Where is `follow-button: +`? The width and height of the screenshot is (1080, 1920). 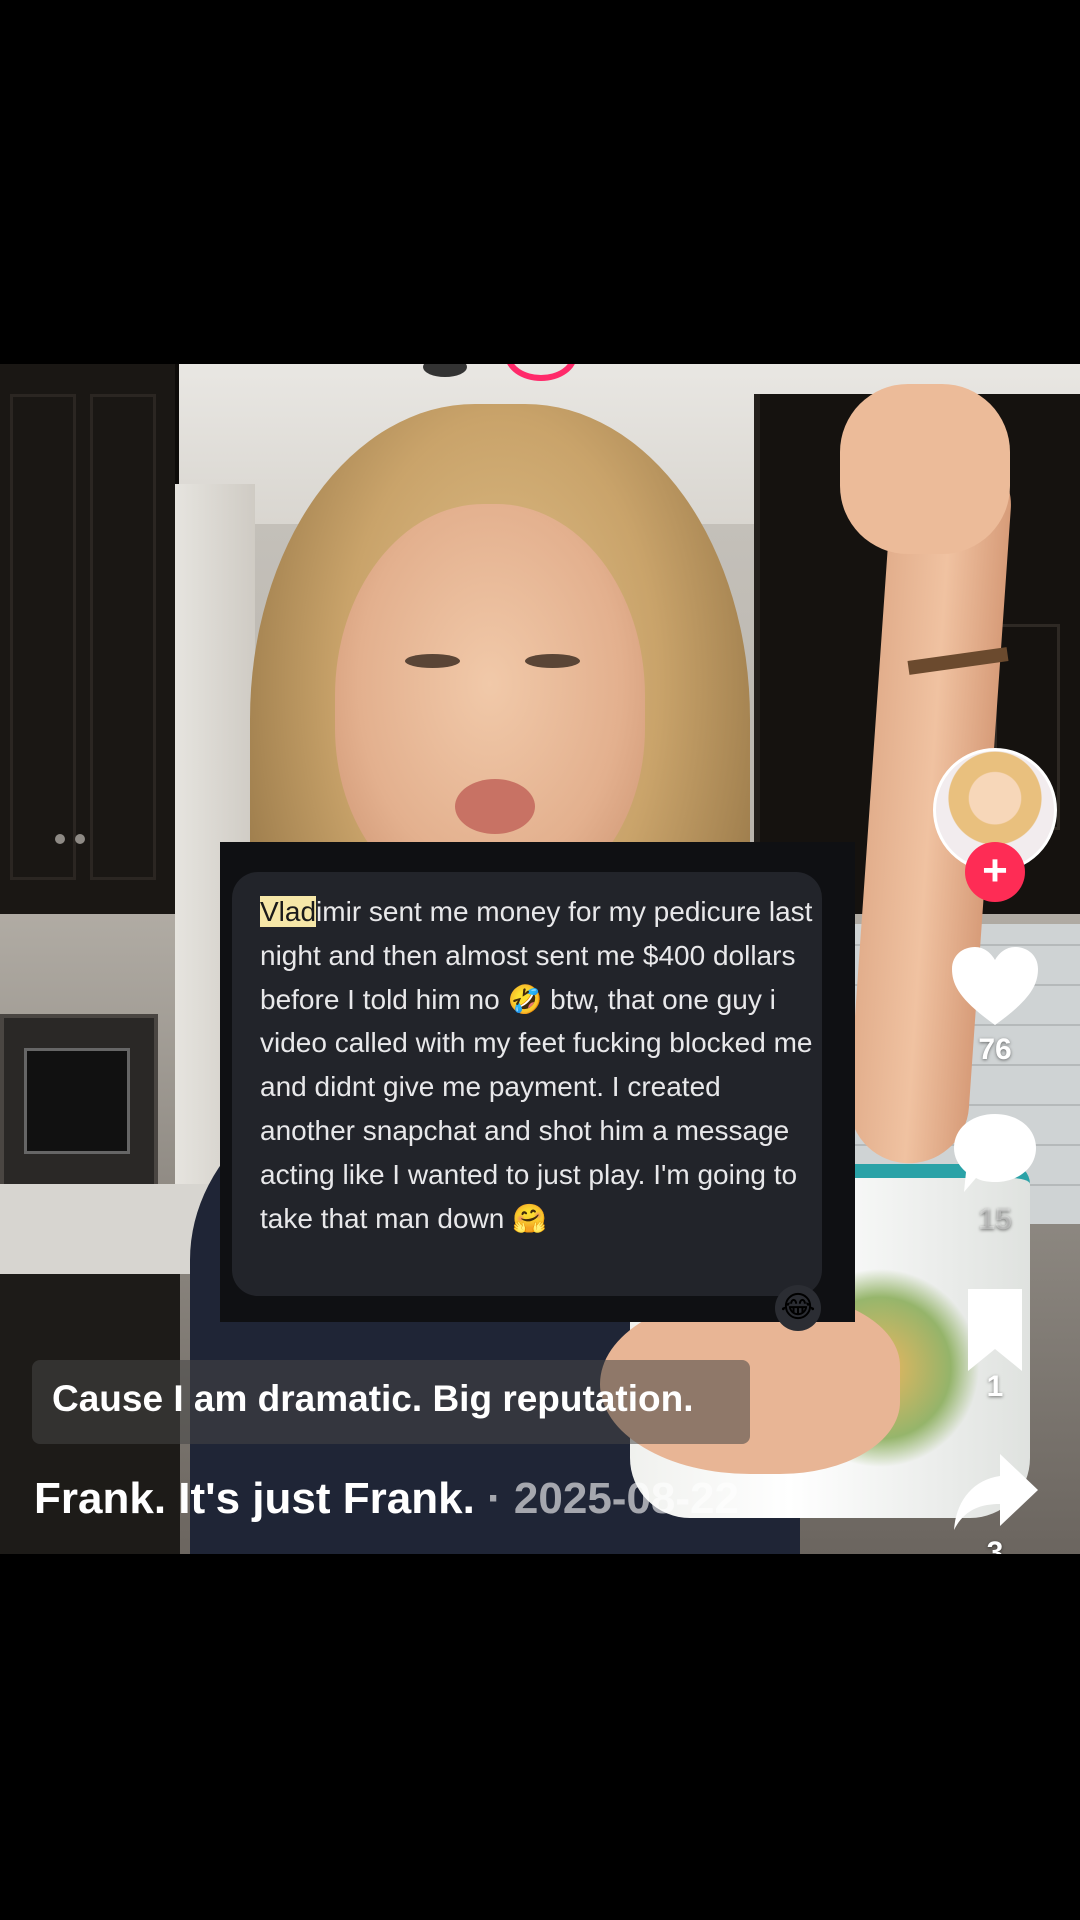 follow-button: + is located at coordinates (995, 872).